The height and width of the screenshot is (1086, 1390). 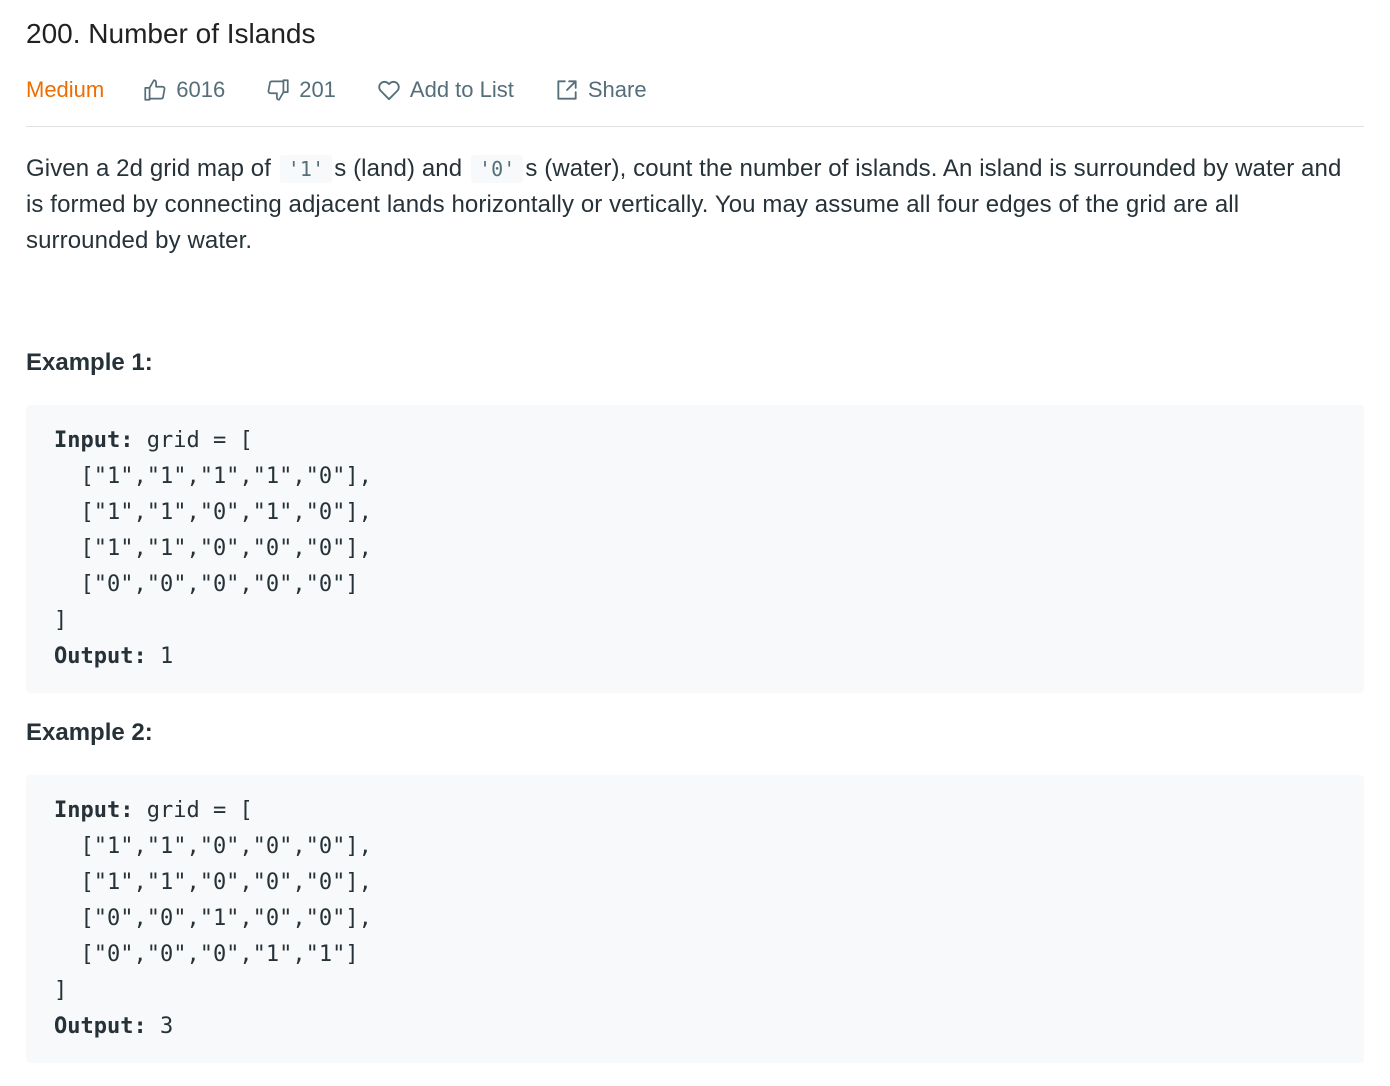 I want to click on example-2-title: Example 2:, so click(x=89, y=732).